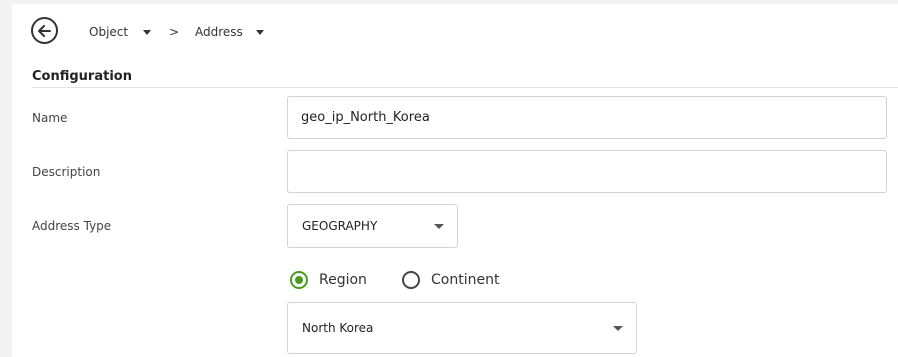 This screenshot has width=898, height=357. I want to click on breadcrumb-object-label: Object, so click(109, 32).